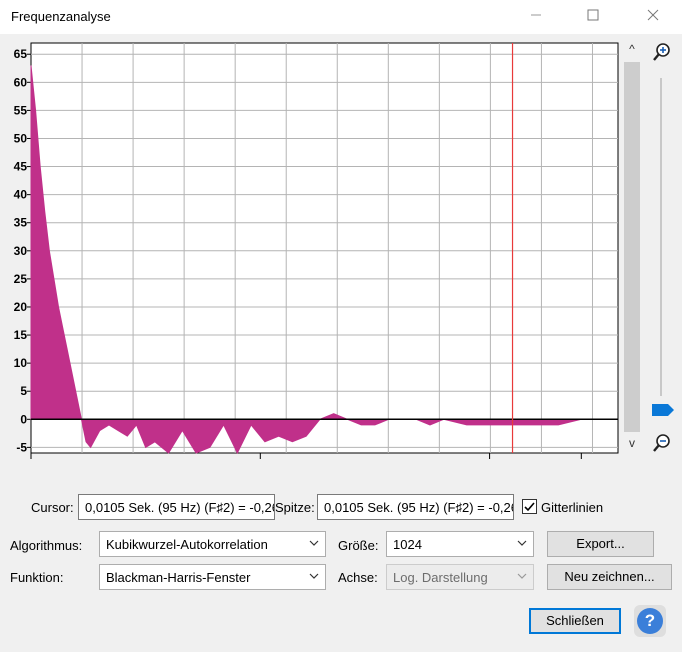  I want to click on scroll-thumb, so click(632, 247).